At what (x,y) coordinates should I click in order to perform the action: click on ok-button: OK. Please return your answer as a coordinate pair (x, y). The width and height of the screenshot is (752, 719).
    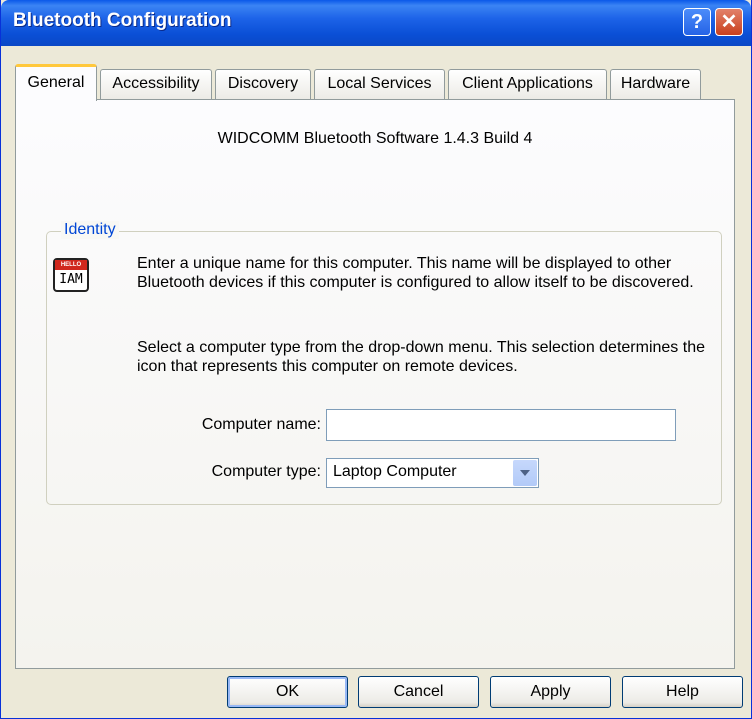
    Looking at the image, I should click on (287, 692).